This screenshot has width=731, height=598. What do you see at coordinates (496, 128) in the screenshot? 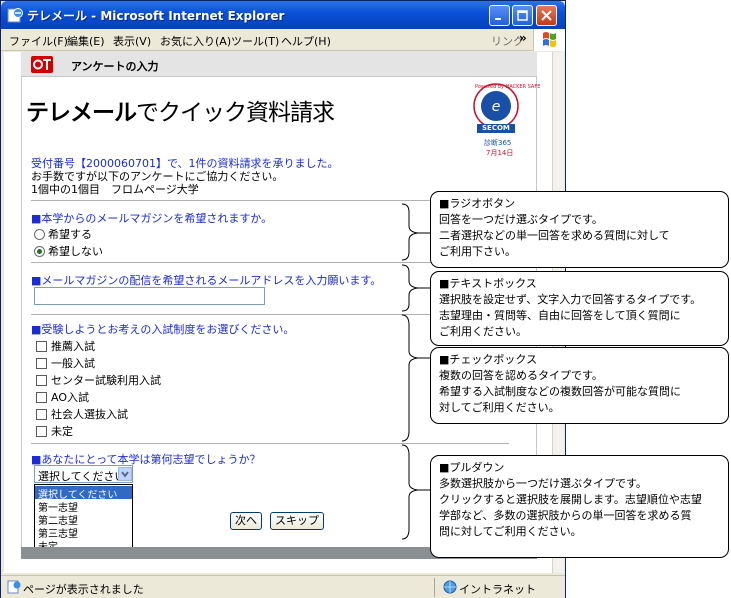
I see `seal-middle-text: SECOM` at bounding box center [496, 128].